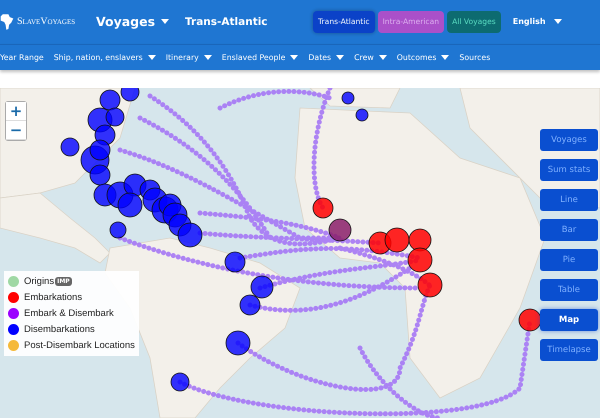 This screenshot has width=600, height=418. What do you see at coordinates (7, 21) in the screenshot?
I see `africa-logo-icon` at bounding box center [7, 21].